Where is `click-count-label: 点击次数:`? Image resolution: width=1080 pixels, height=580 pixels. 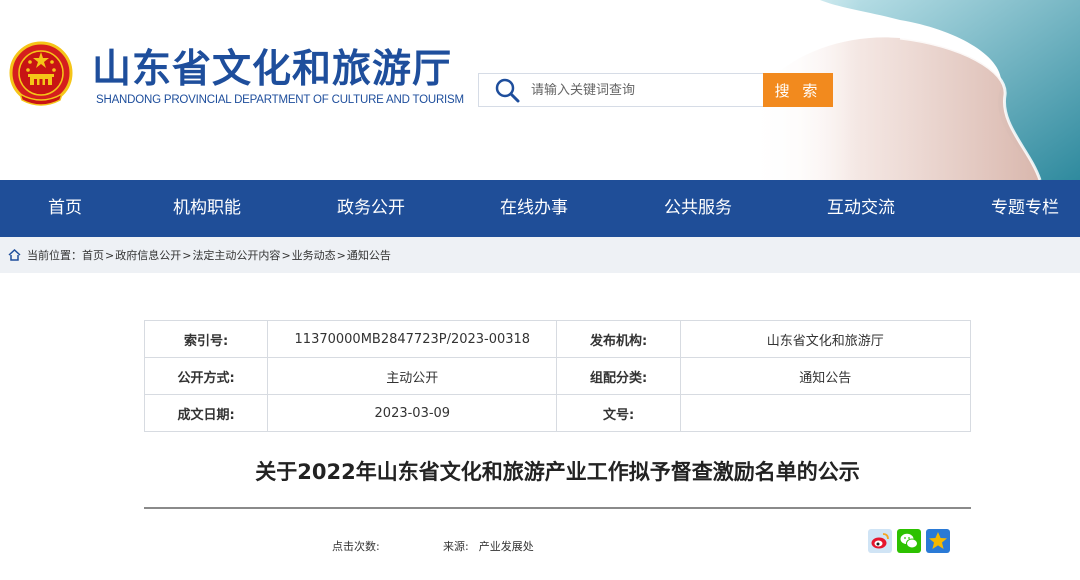
click-count-label: 点击次数: is located at coordinates (356, 546).